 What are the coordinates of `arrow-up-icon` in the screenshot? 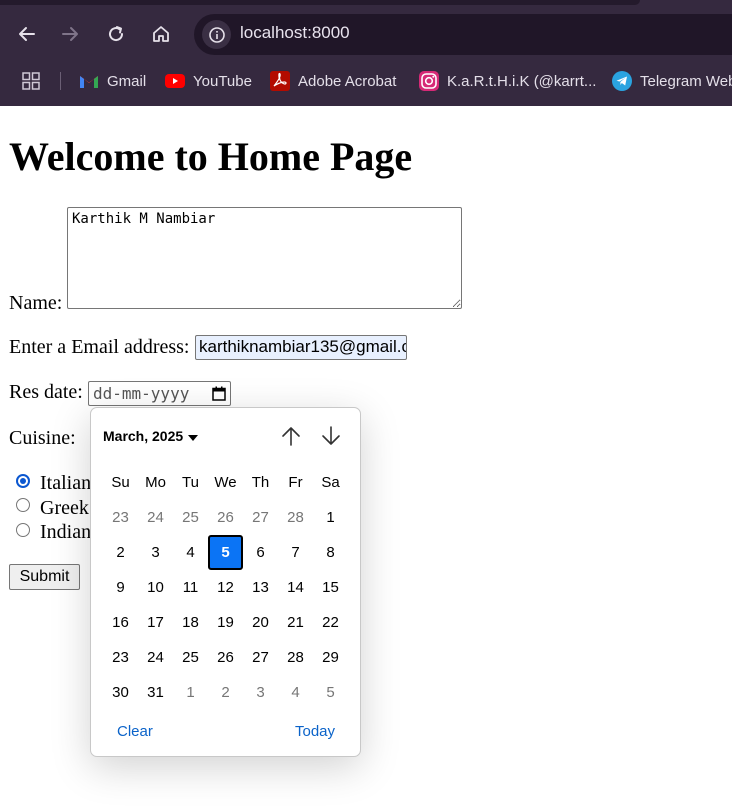 It's located at (291, 436).